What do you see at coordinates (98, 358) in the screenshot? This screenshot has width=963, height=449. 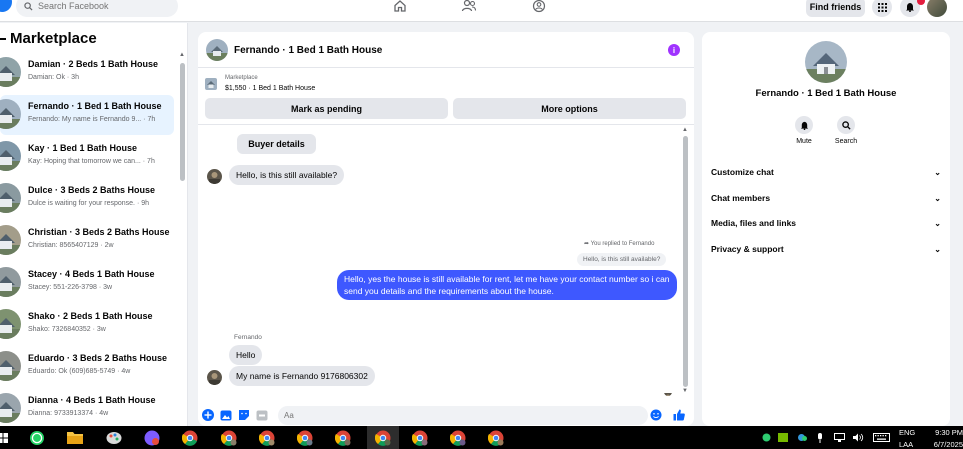 I see `conversation-name: Eduardo · 3 Beds 2 Baths House` at bounding box center [98, 358].